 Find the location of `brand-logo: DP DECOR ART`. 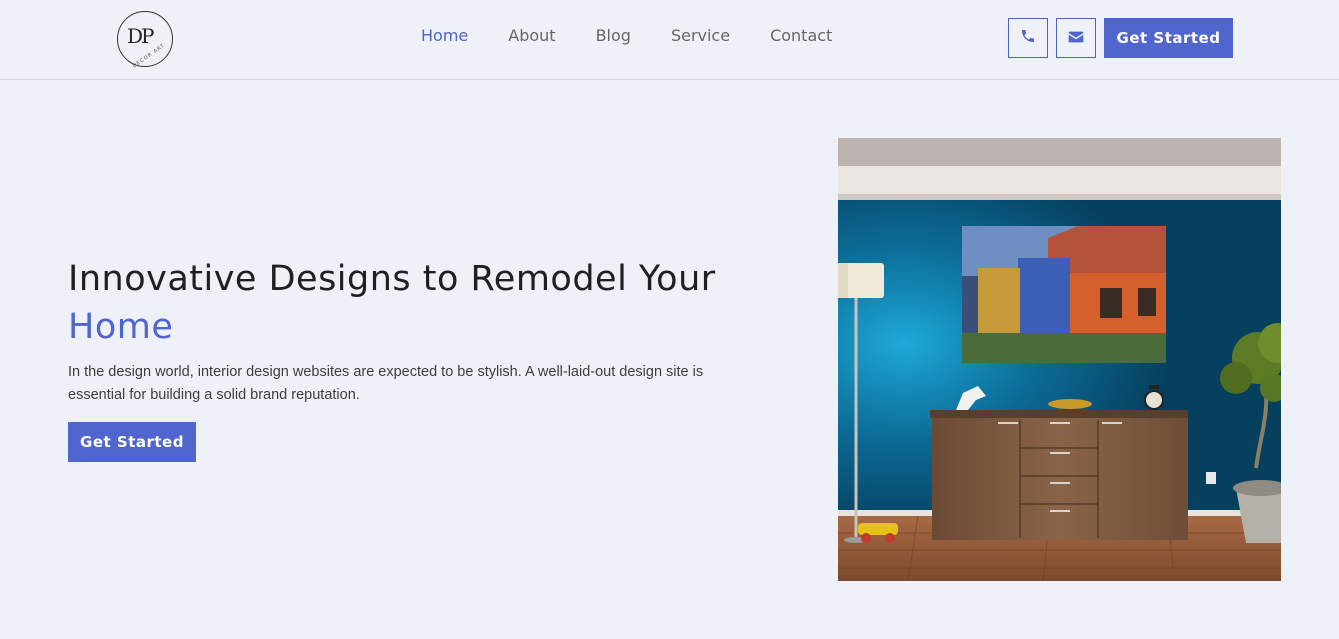

brand-logo: DP DECOR ART is located at coordinates (145, 40).